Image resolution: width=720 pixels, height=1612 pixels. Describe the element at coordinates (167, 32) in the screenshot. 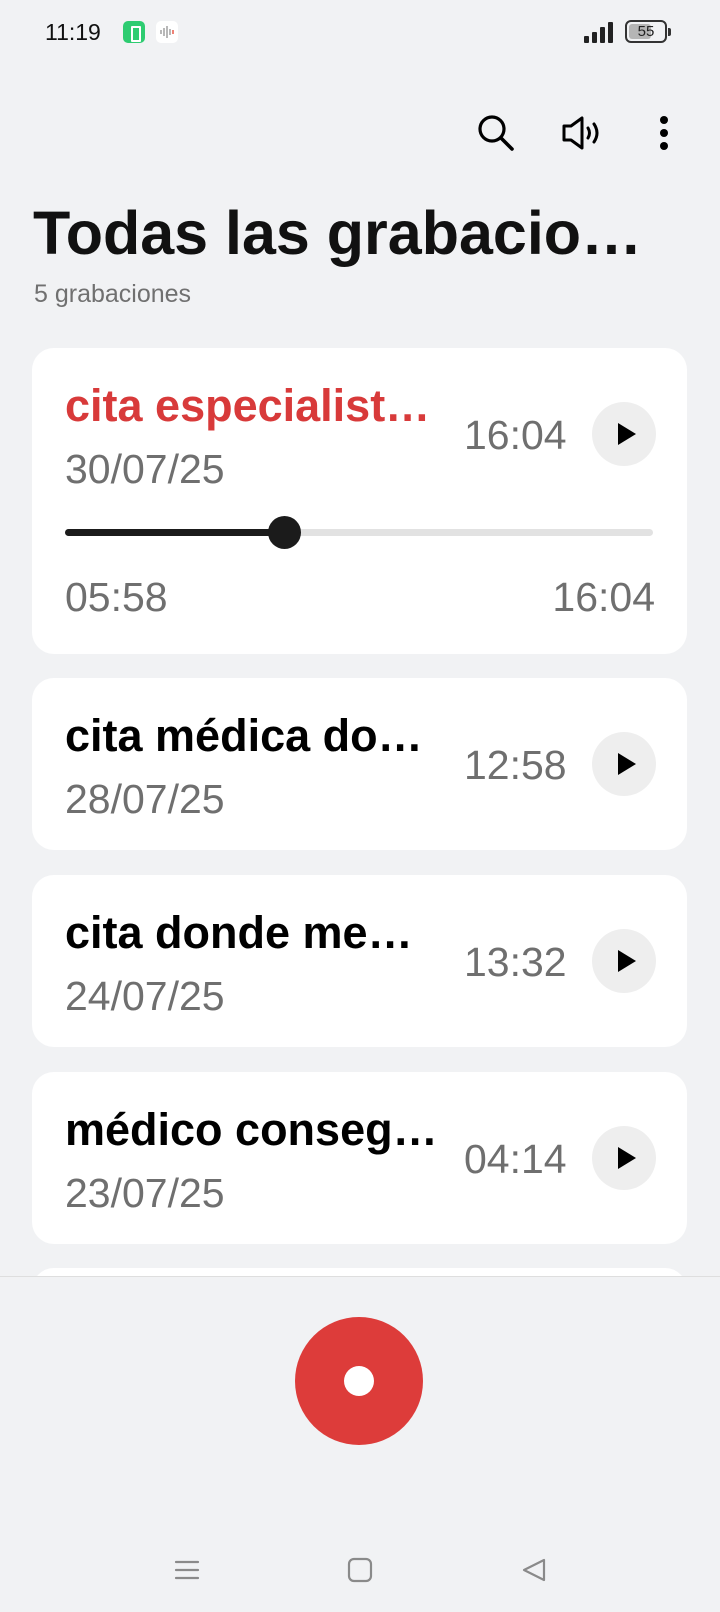

I see `sound-recorder-icon` at that location.